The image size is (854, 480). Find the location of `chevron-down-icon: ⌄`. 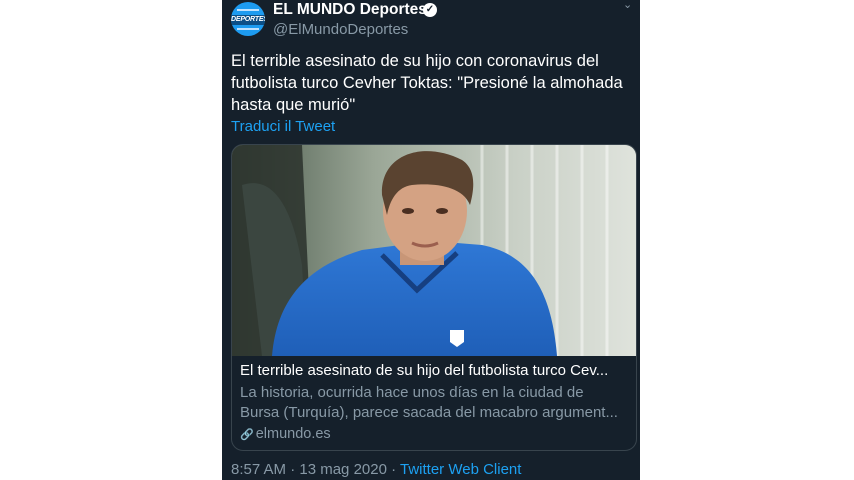

chevron-down-icon: ⌄ is located at coordinates (627, 5).